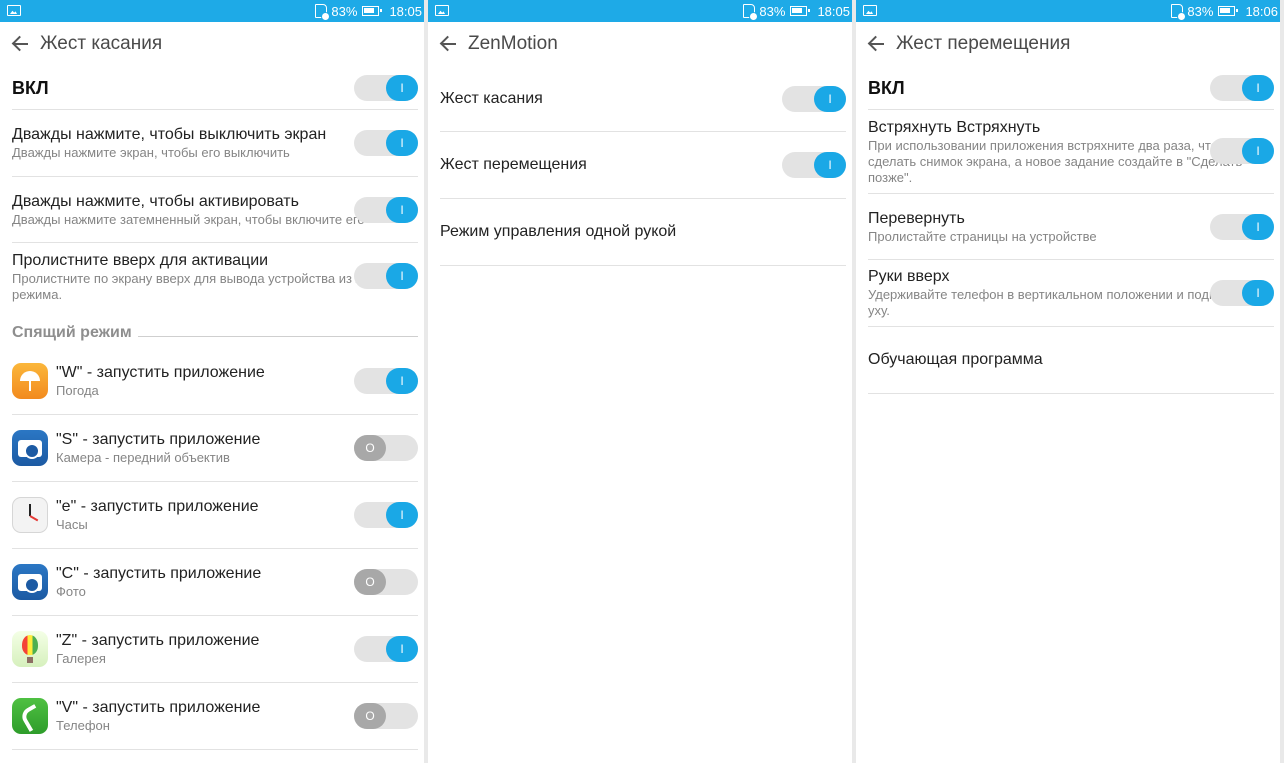  Describe the element at coordinates (215, 582) in the screenshot. I see `gesture-row-c: "C" - запустить приложение Фото O` at that location.